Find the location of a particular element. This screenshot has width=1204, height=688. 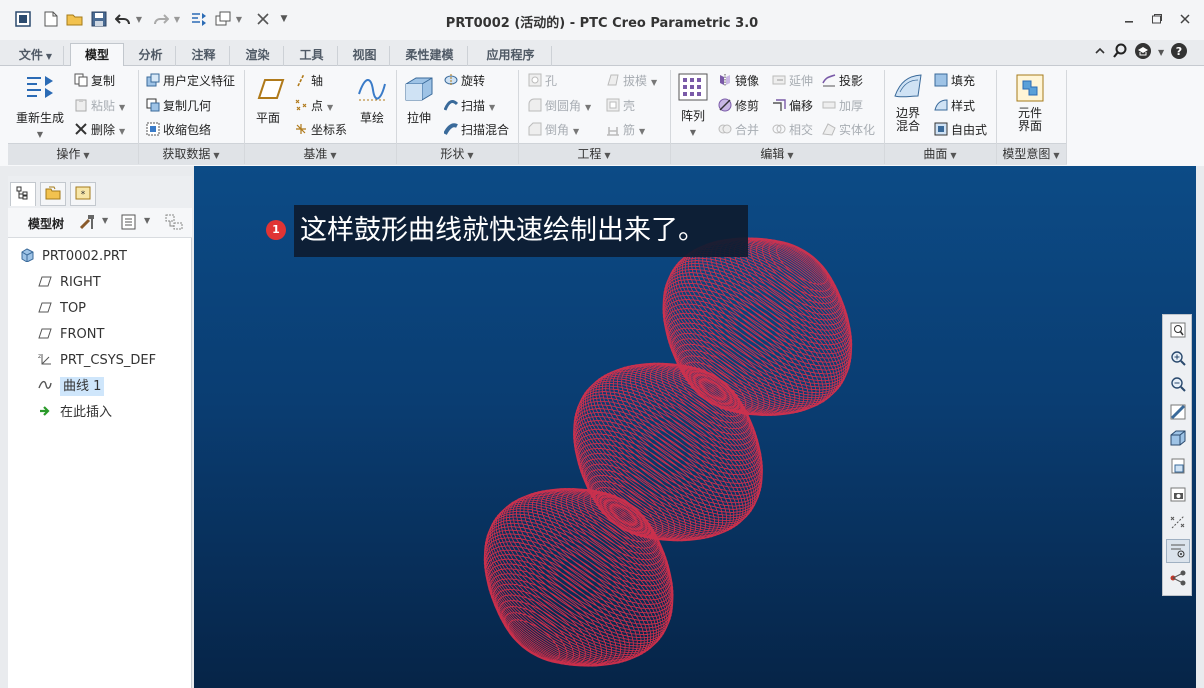

view-manager-button is located at coordinates (1178, 495).